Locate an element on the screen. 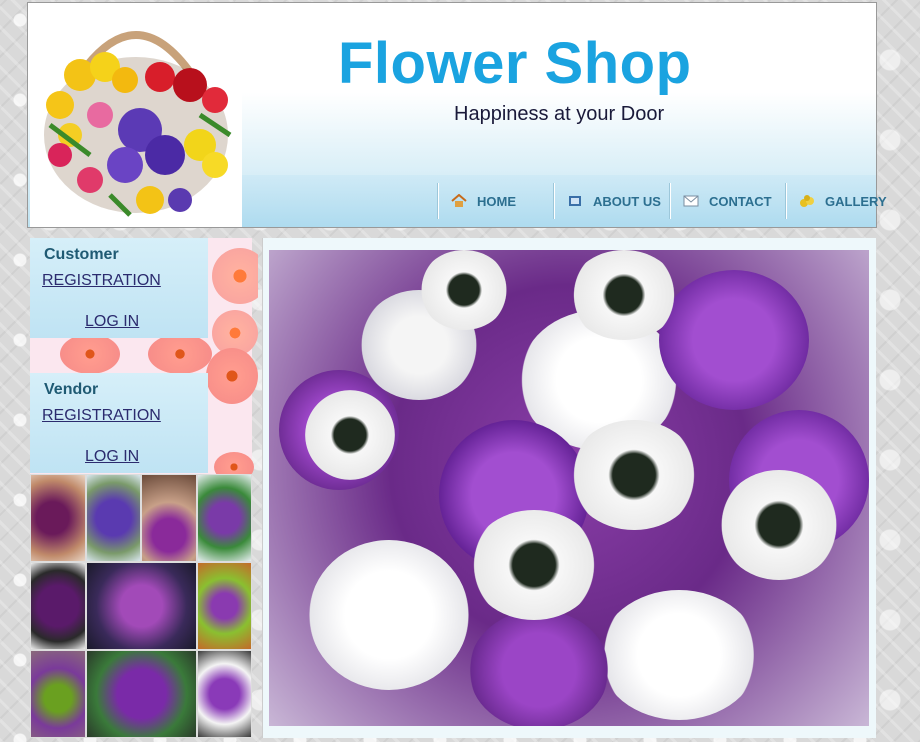 The width and height of the screenshot is (920, 742). nav-contact: CONTACT is located at coordinates (728, 201).